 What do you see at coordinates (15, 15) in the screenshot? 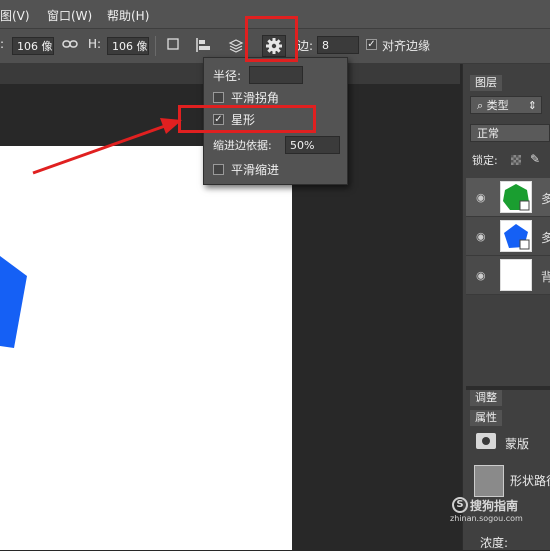
I see `menu-view: 图(V)` at bounding box center [15, 15].